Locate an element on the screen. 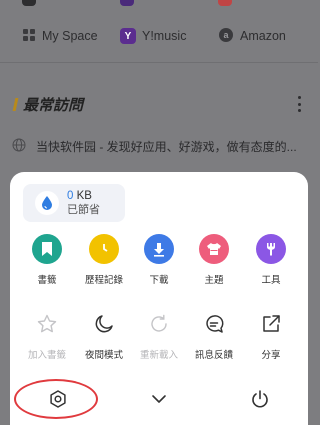  menu-item-feedback: 訊息反饋 is located at coordinates (214, 335).